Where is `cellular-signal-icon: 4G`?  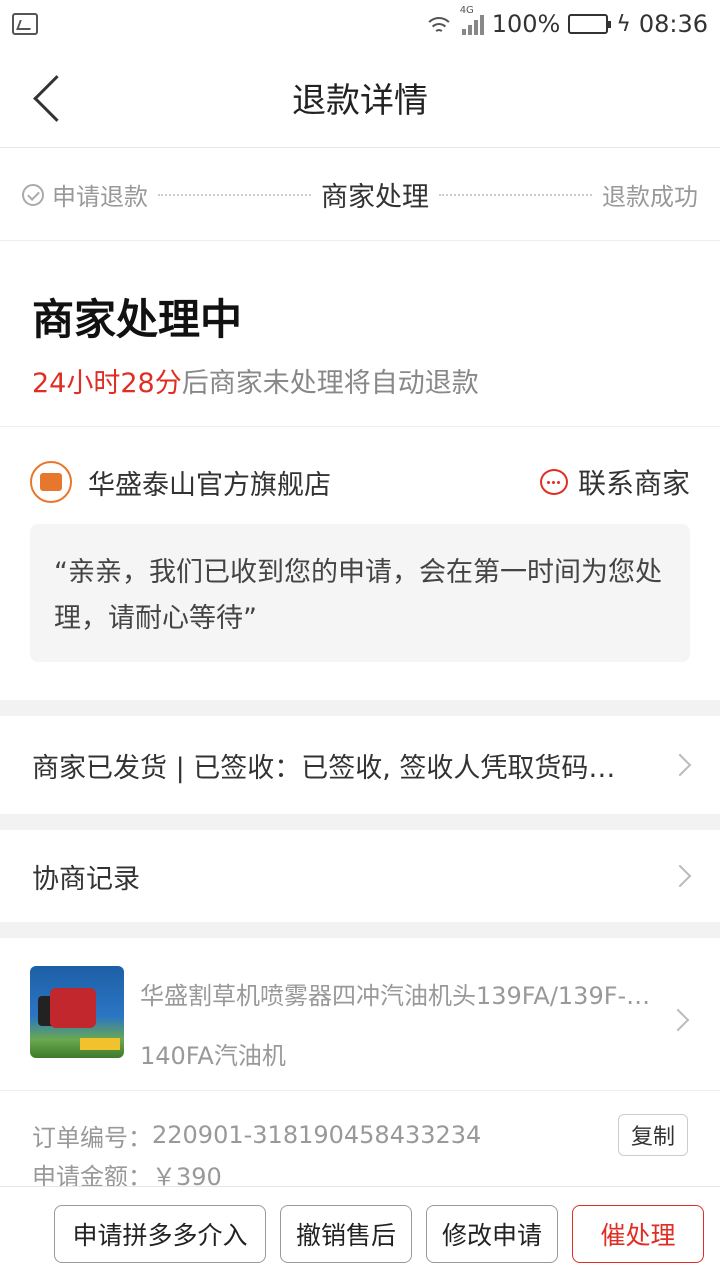 cellular-signal-icon: 4G is located at coordinates (472, 20).